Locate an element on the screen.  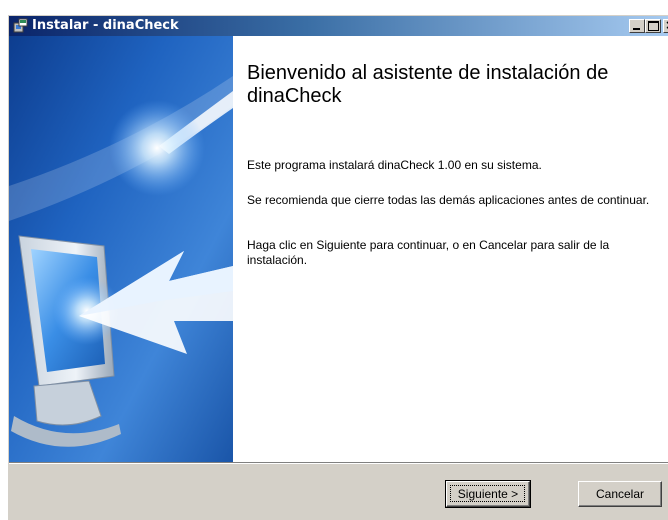
title-bar: Instalar - dinaCheck × is located at coordinates (338, 26).